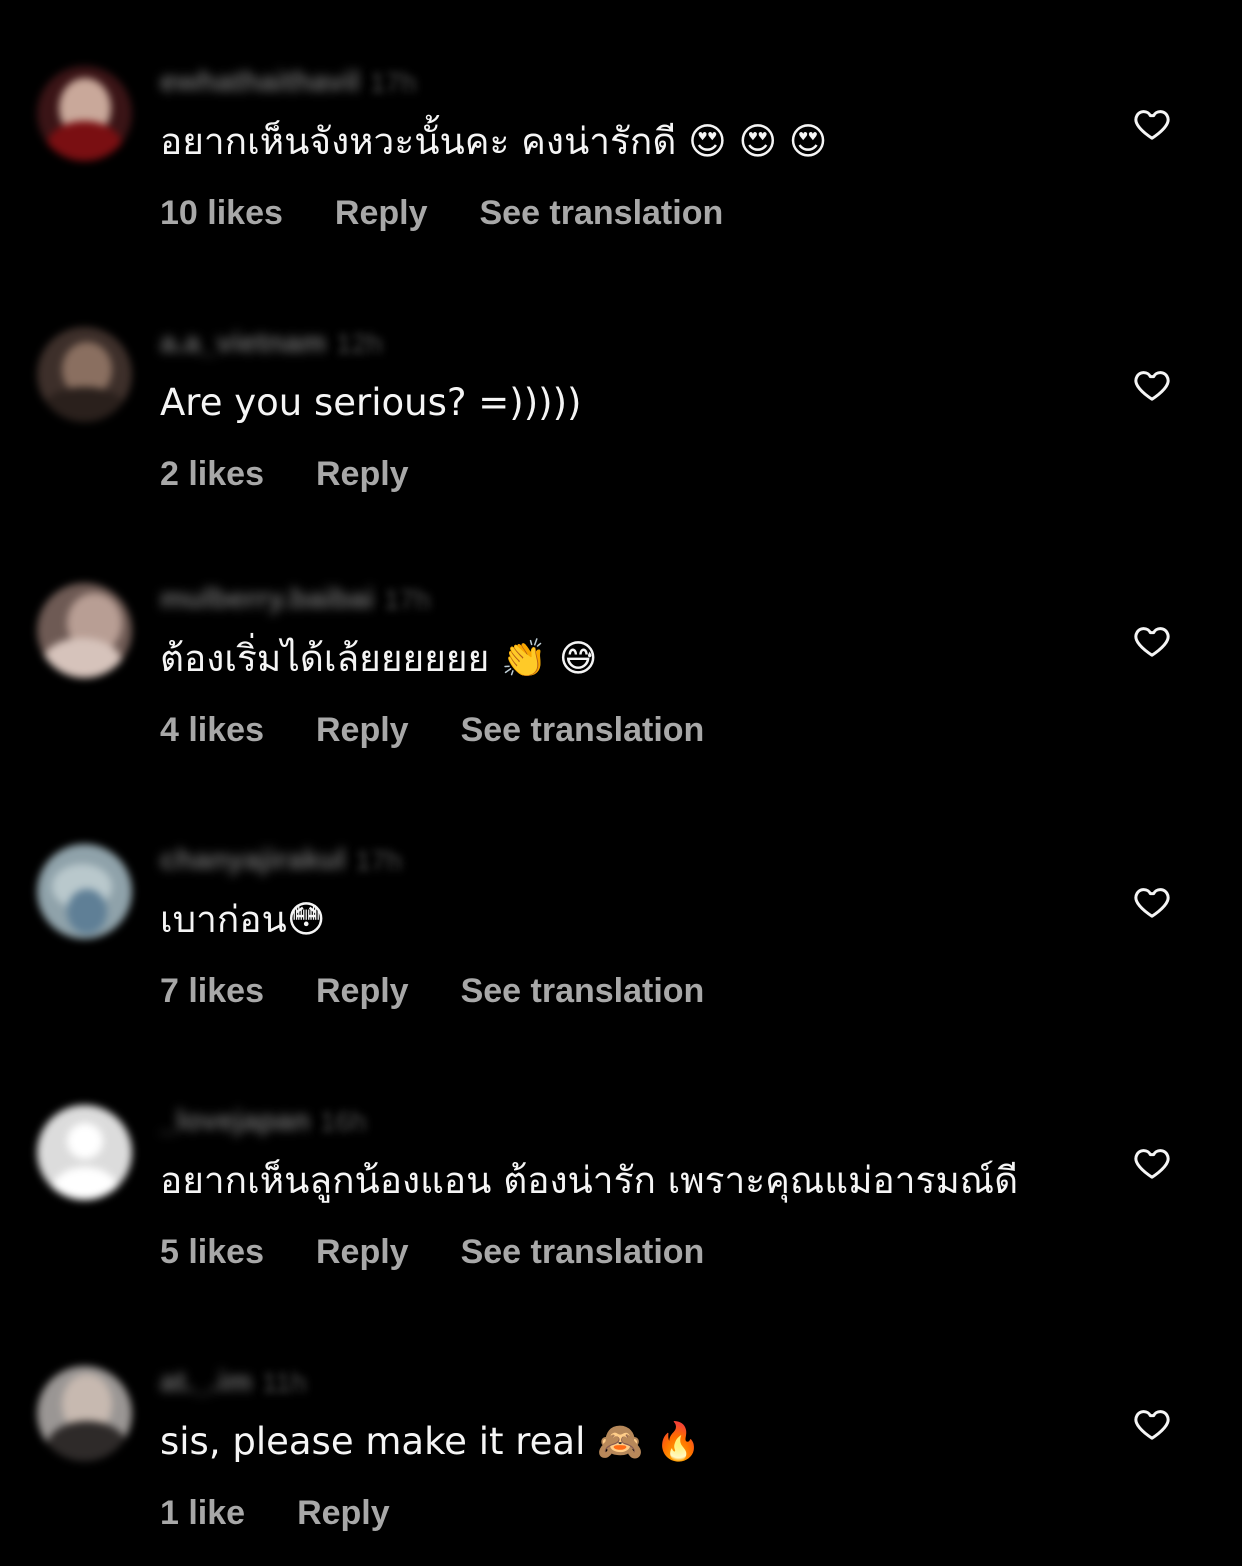  What do you see at coordinates (343, 1121) in the screenshot?
I see `timestamp: 16h` at bounding box center [343, 1121].